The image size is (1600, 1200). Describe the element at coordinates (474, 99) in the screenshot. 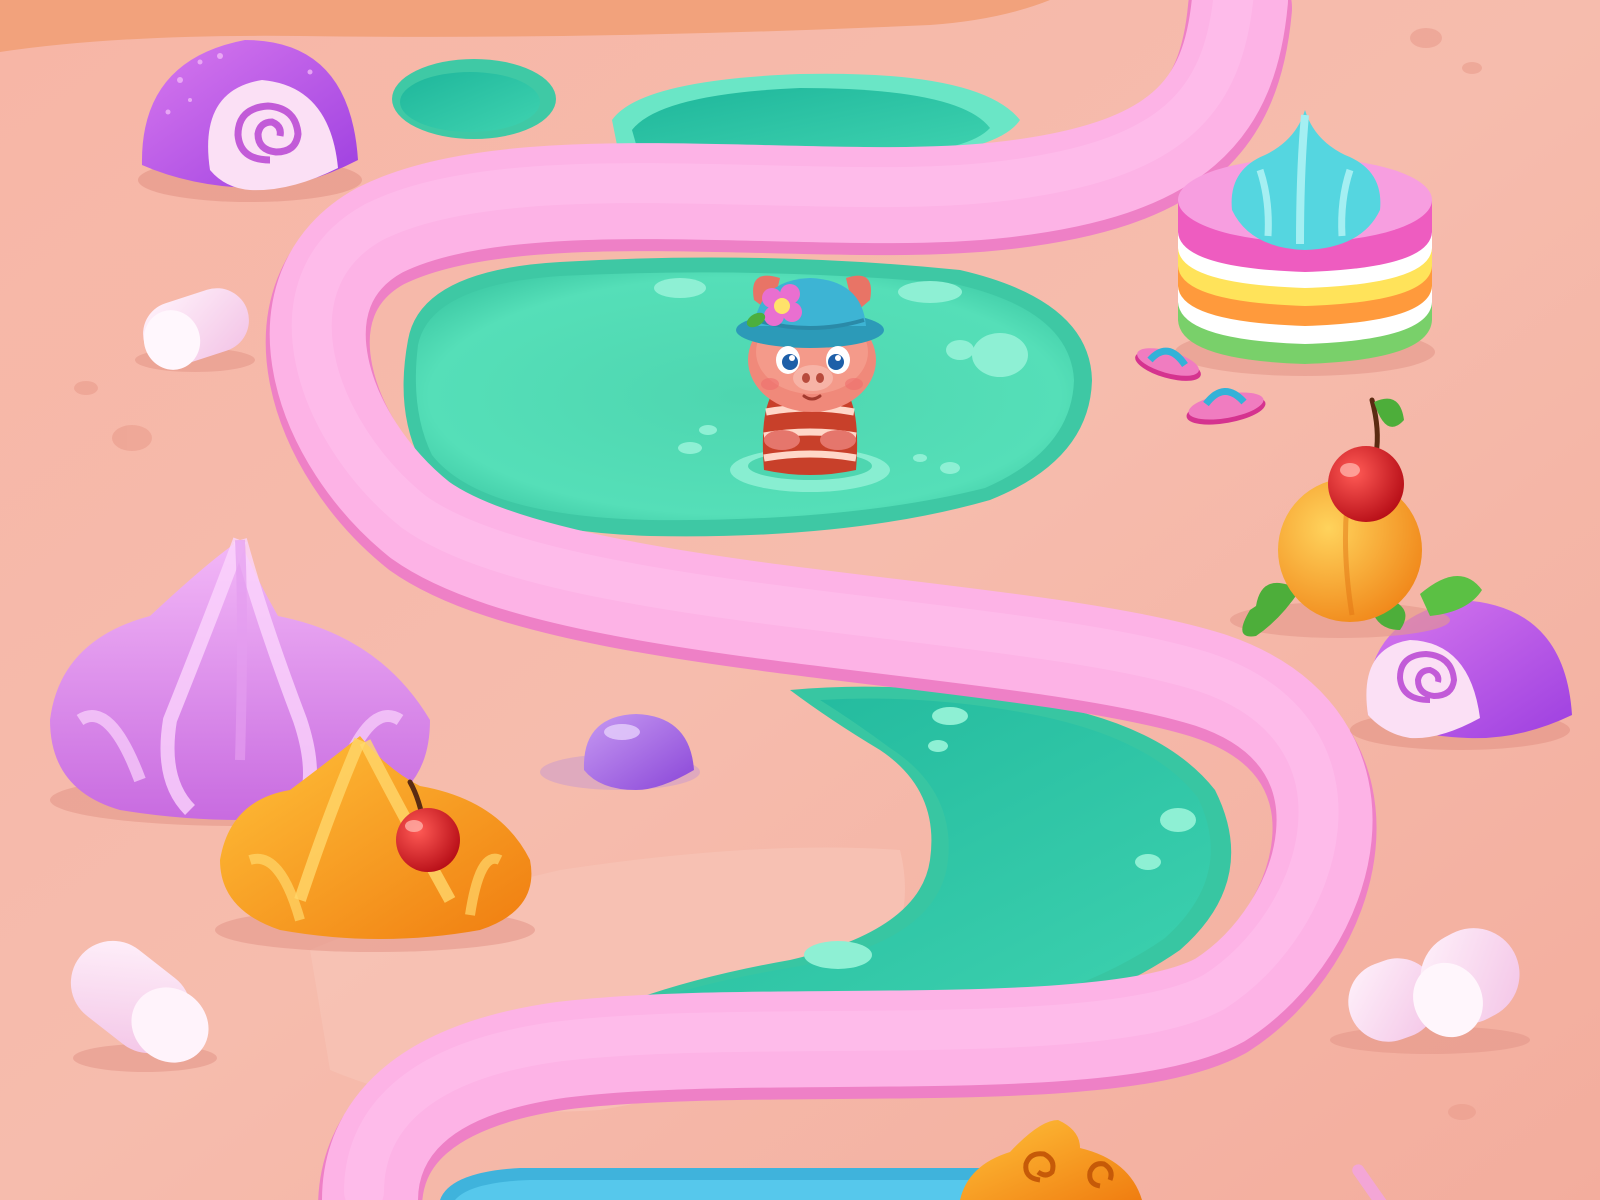

I see `small-pond-left` at that location.